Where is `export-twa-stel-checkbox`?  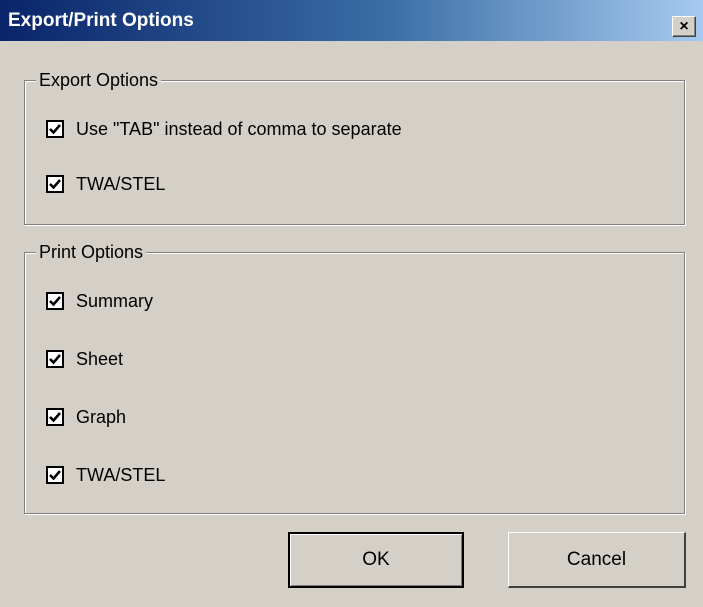
export-twa-stel-checkbox is located at coordinates (55, 184).